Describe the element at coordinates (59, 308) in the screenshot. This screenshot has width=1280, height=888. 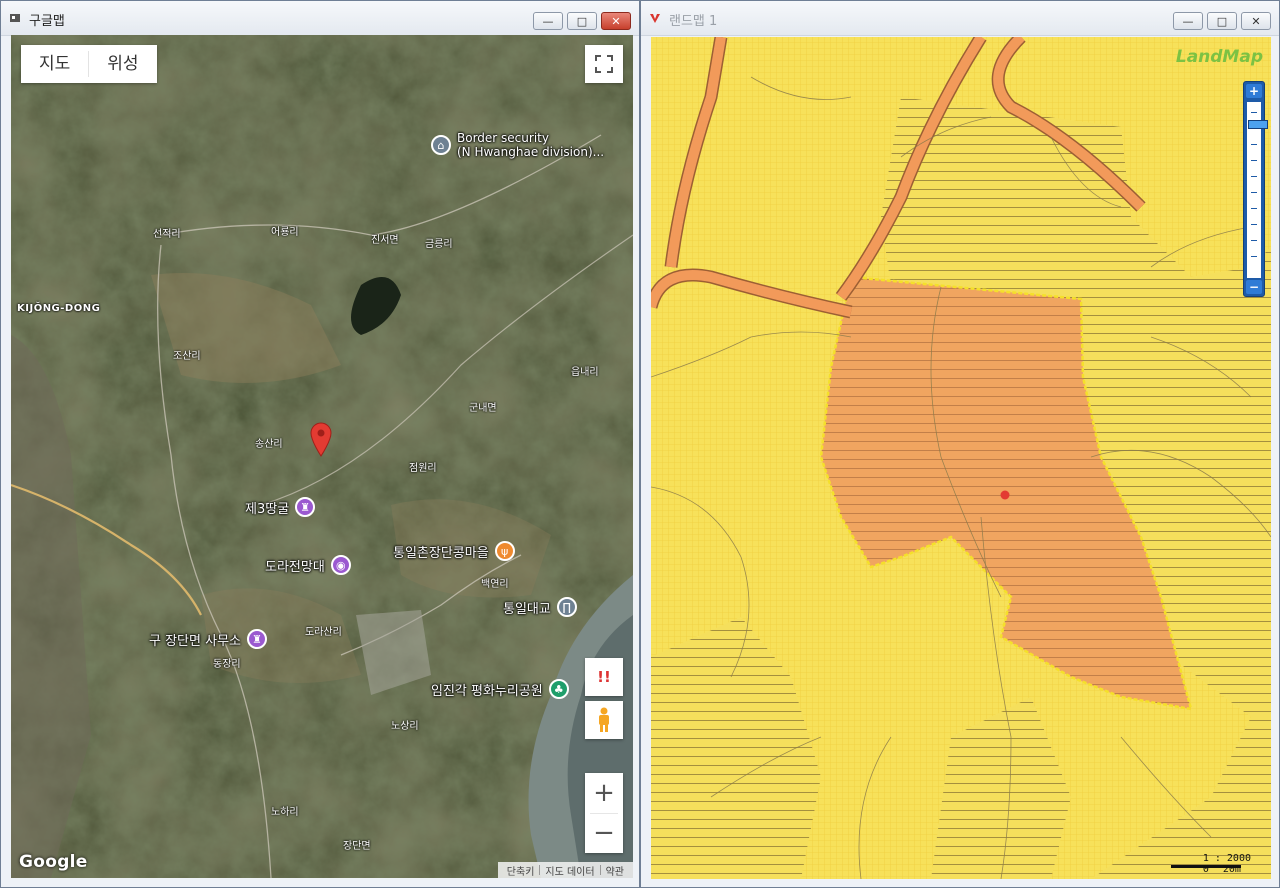
I see `place-label: KIJŎNG-DONG` at that location.